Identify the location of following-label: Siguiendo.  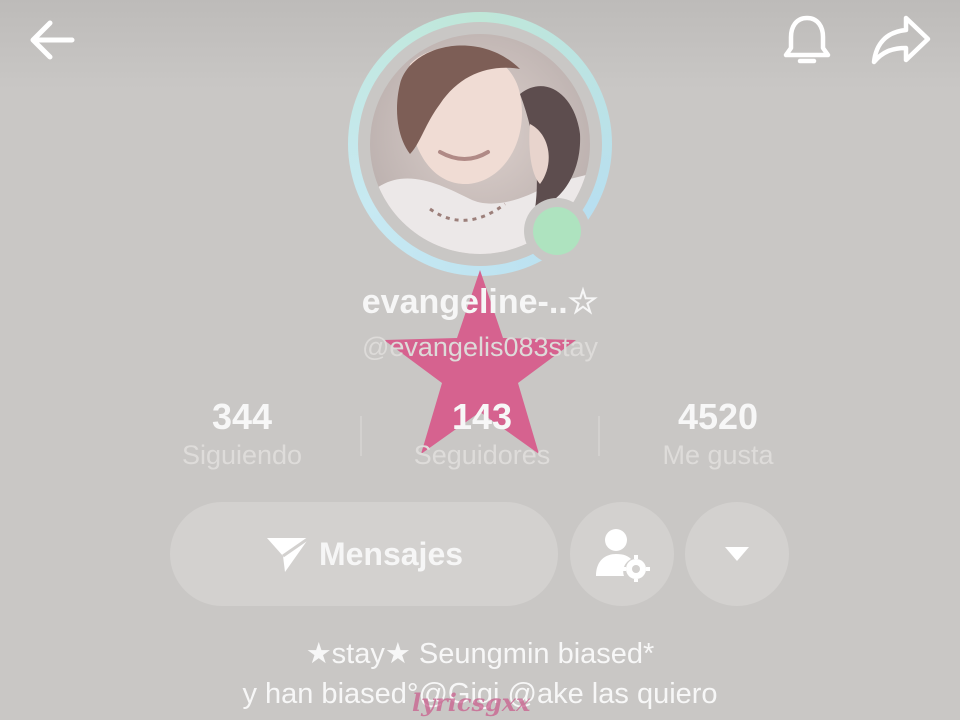
(242, 455).